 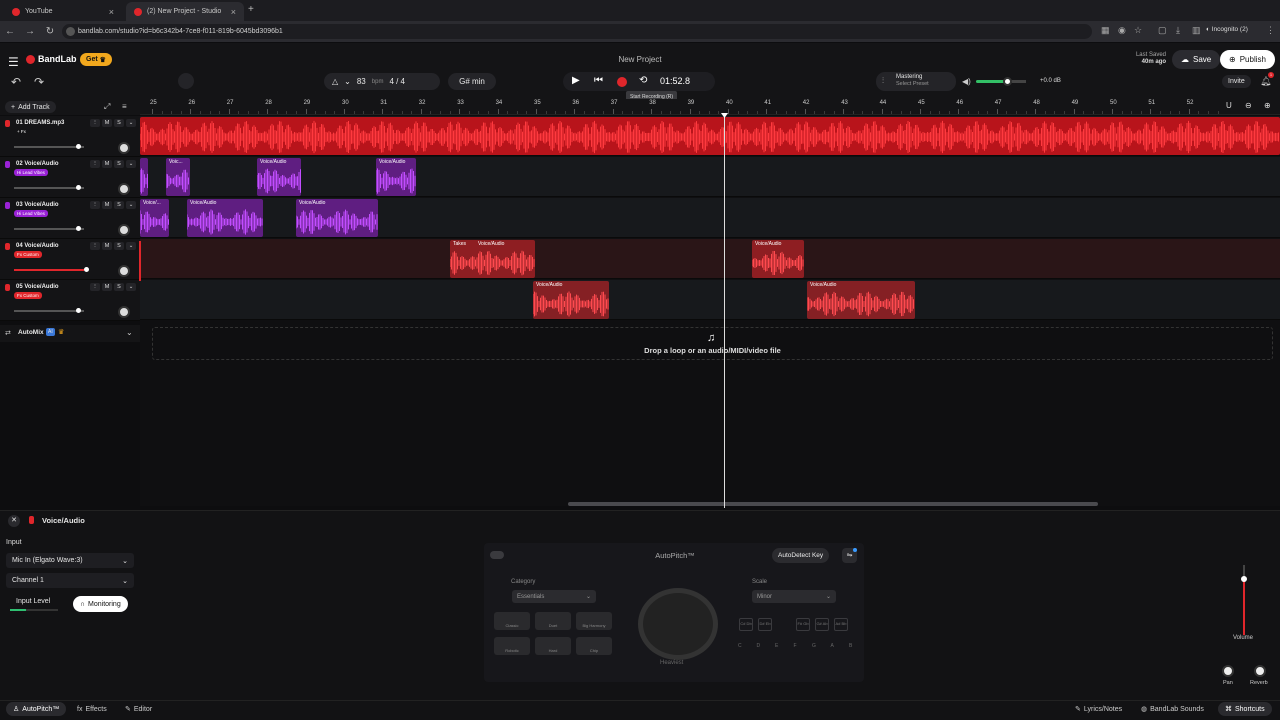 I want to click on shortcuts-button: ⌘ Shortcuts, so click(x=1245, y=709).